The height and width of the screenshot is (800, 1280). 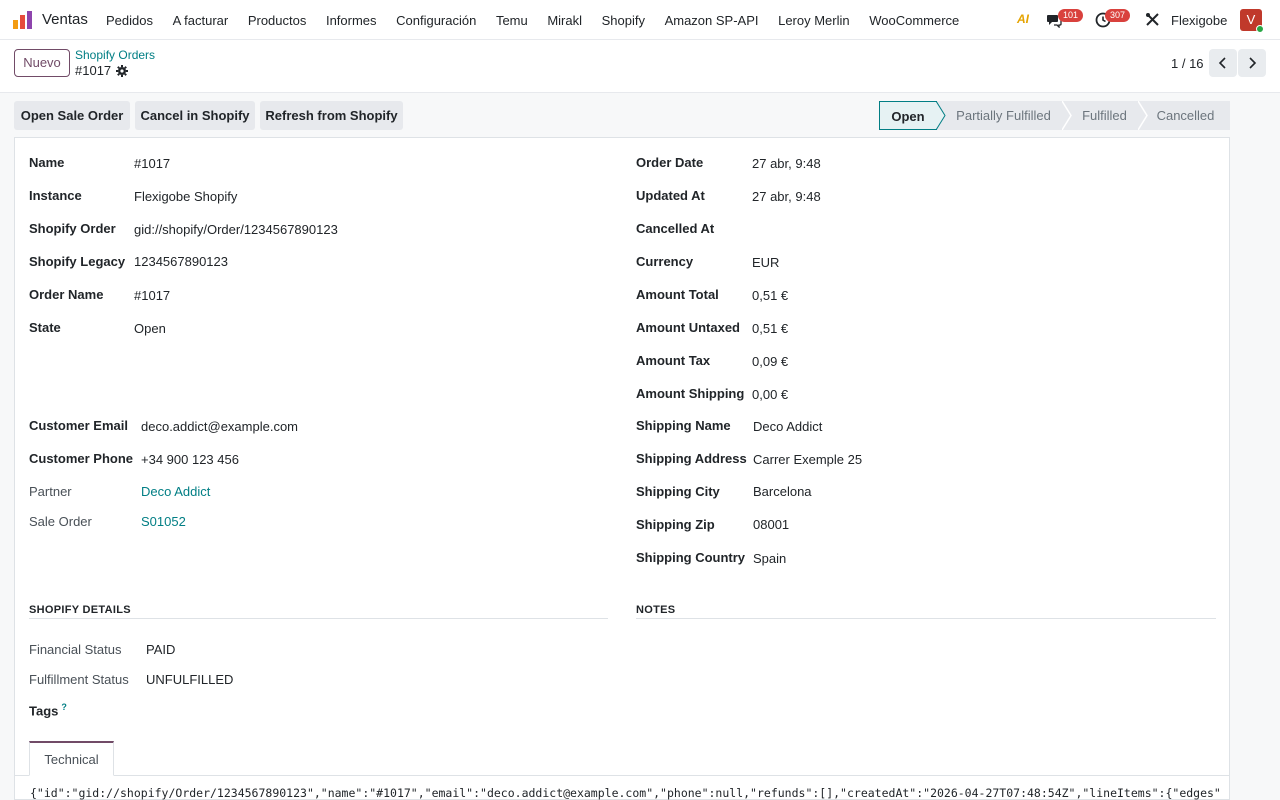 I want to click on field-label-order-name: Order Name, so click(x=66, y=294).